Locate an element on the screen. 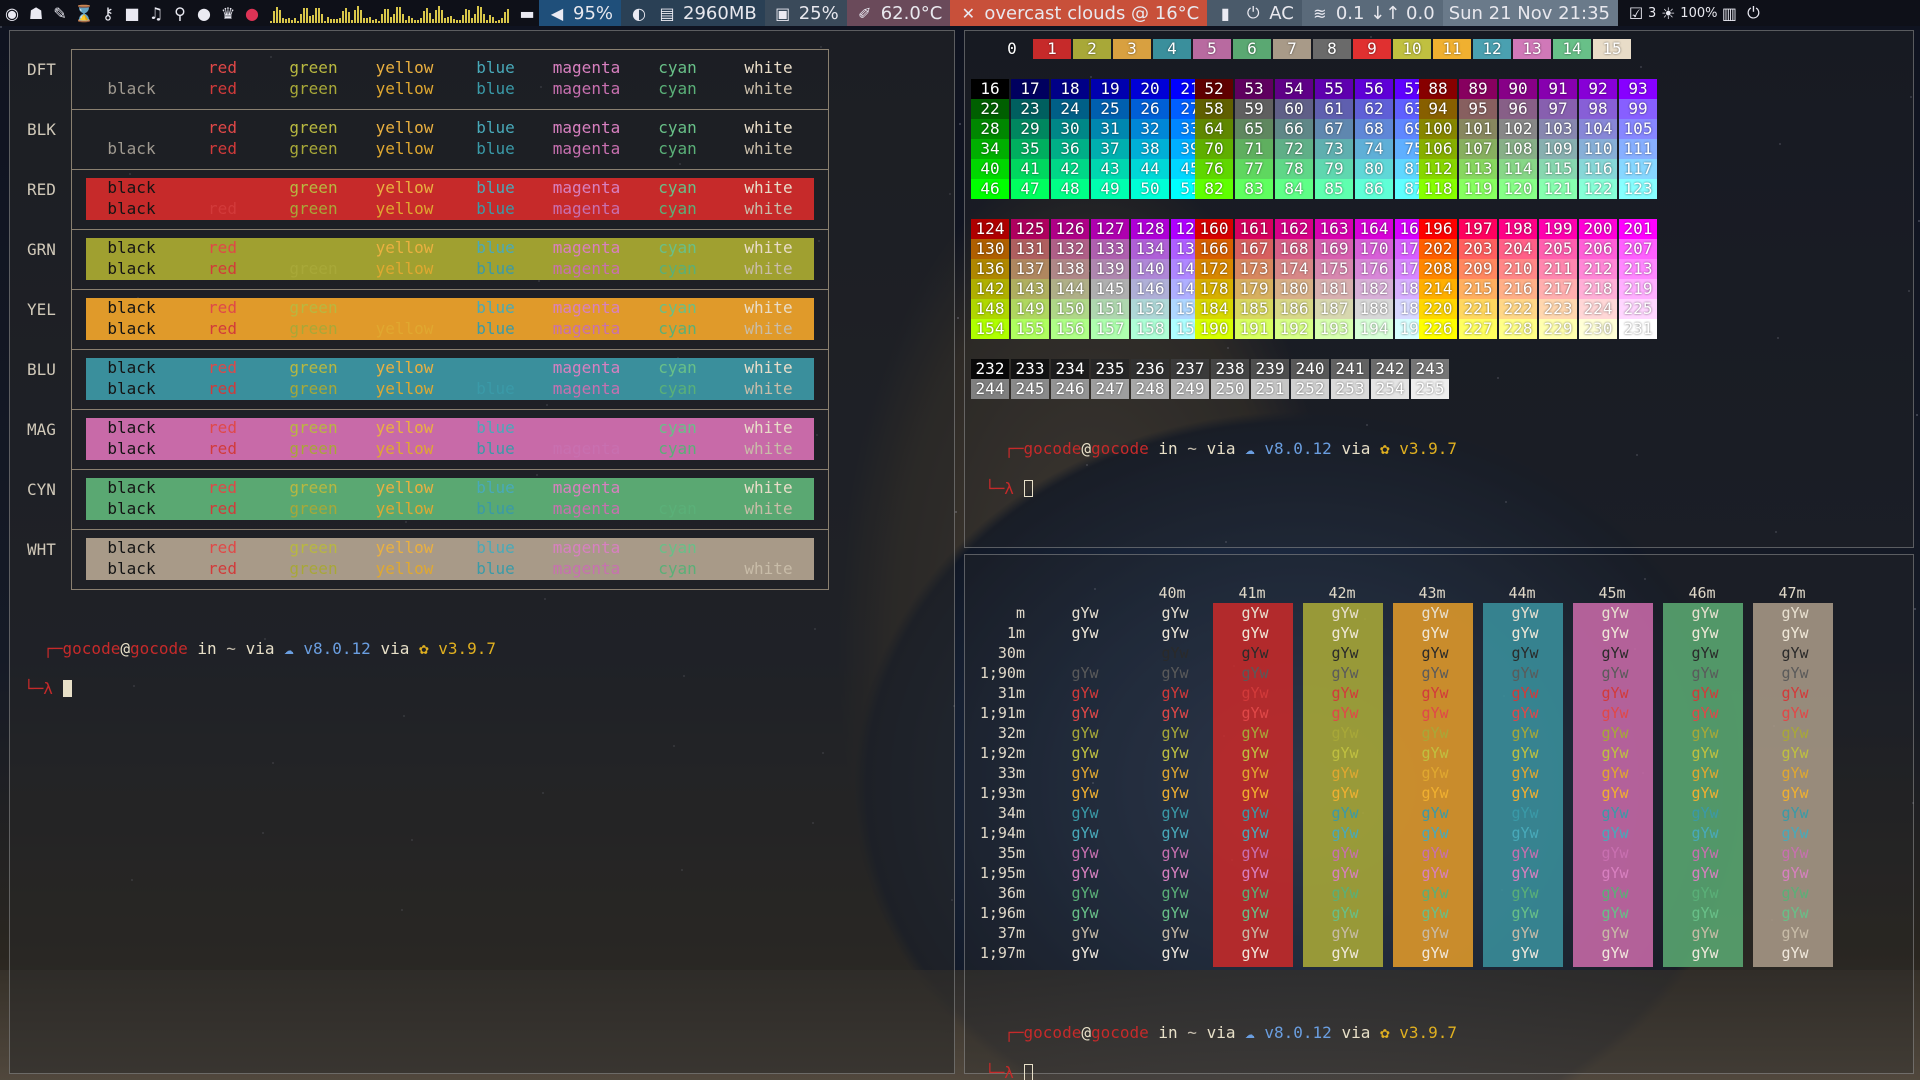 The width and height of the screenshot is (1920, 1080). palette-cell-4: 4 is located at coordinates (1172, 49).